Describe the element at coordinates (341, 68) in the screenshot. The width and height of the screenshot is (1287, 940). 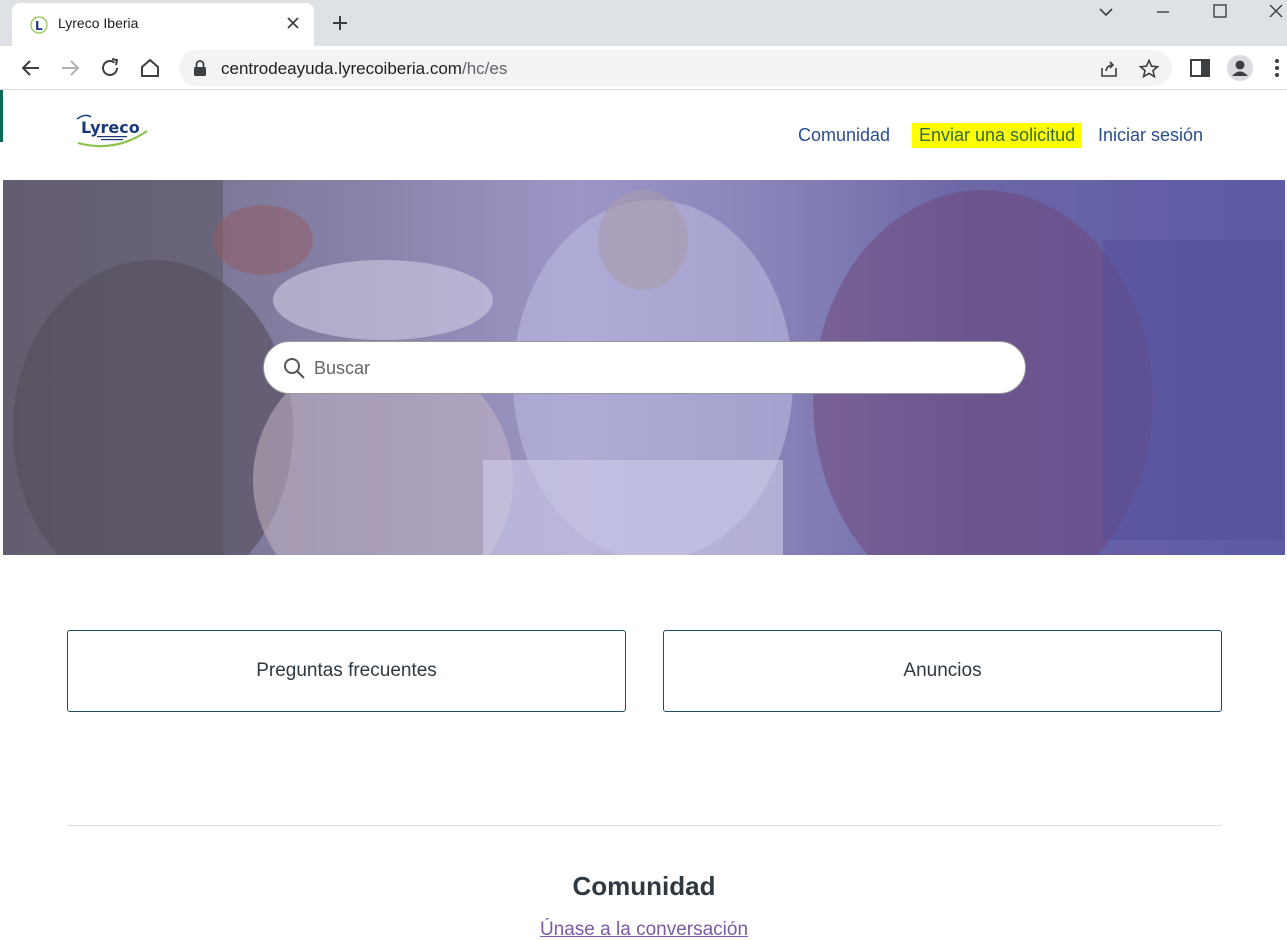
I see `url-host: centrodeayuda.lyrecoiberia.com` at that location.